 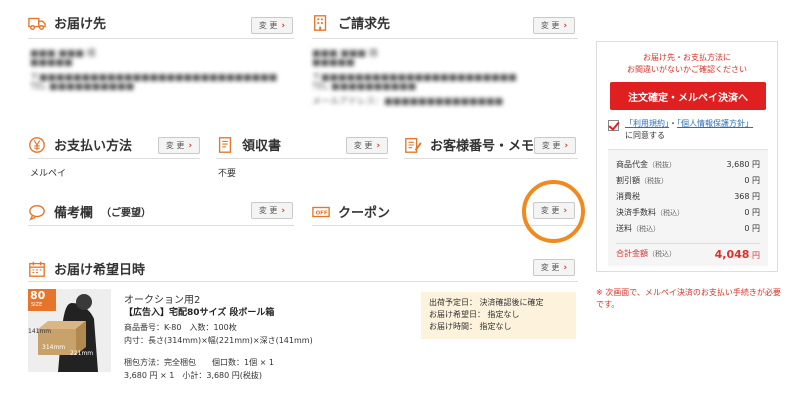 What do you see at coordinates (752, 180) in the screenshot?
I see `discount-value: 0 円` at bounding box center [752, 180].